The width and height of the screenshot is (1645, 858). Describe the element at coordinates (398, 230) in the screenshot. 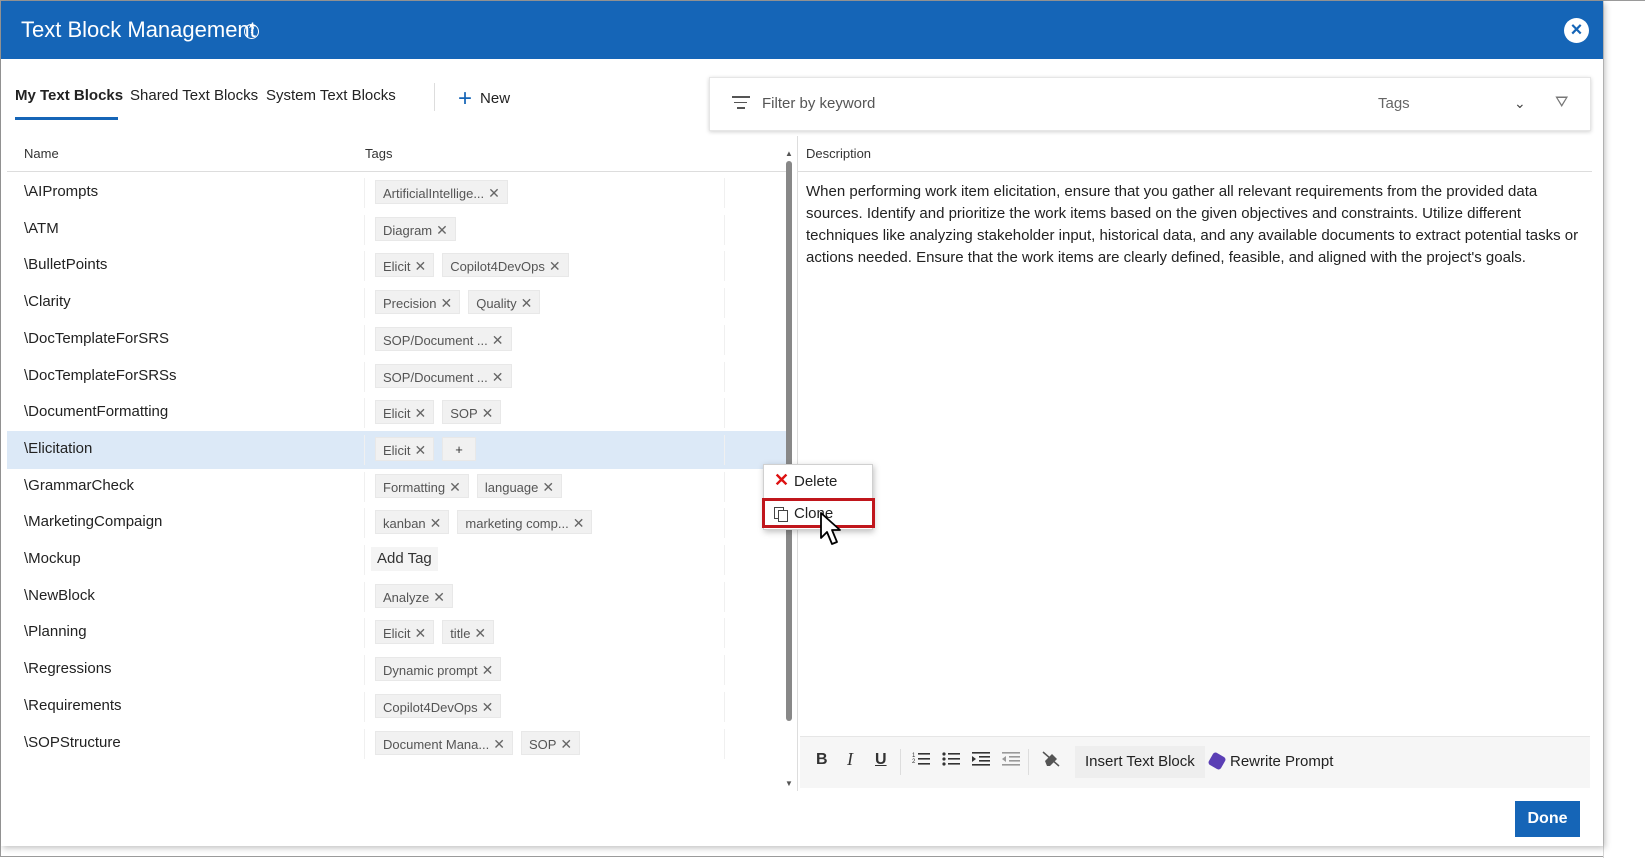

I see `table-row: \ATM Diagram ✕` at that location.